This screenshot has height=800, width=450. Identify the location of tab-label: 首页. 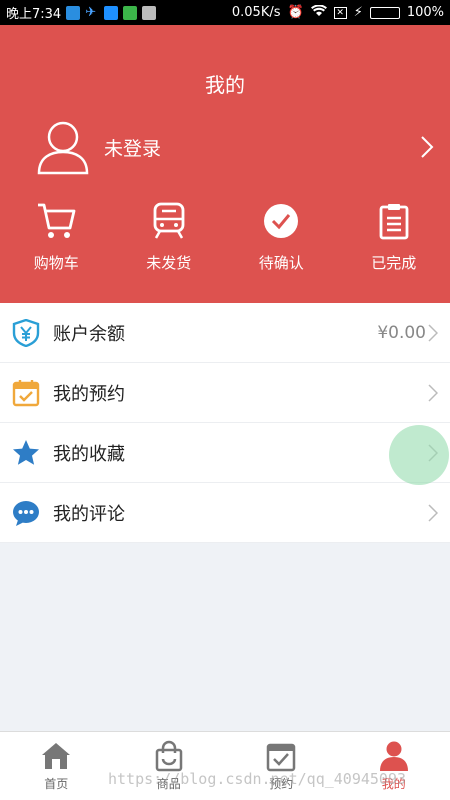
(56, 784).